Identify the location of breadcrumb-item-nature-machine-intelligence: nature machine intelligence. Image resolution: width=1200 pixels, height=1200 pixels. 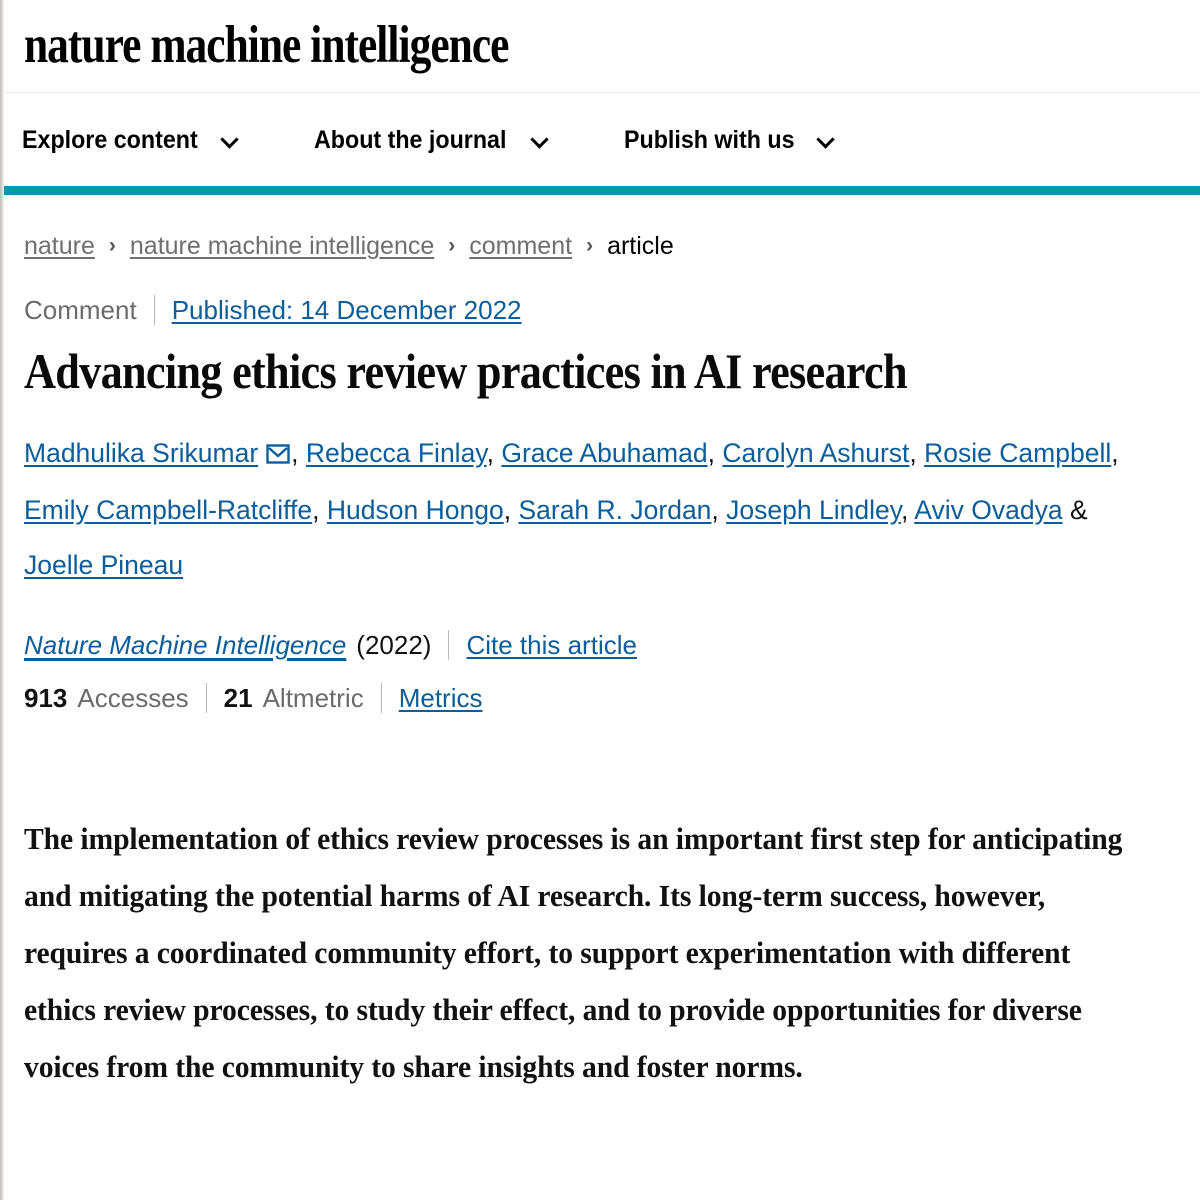
(282, 246).